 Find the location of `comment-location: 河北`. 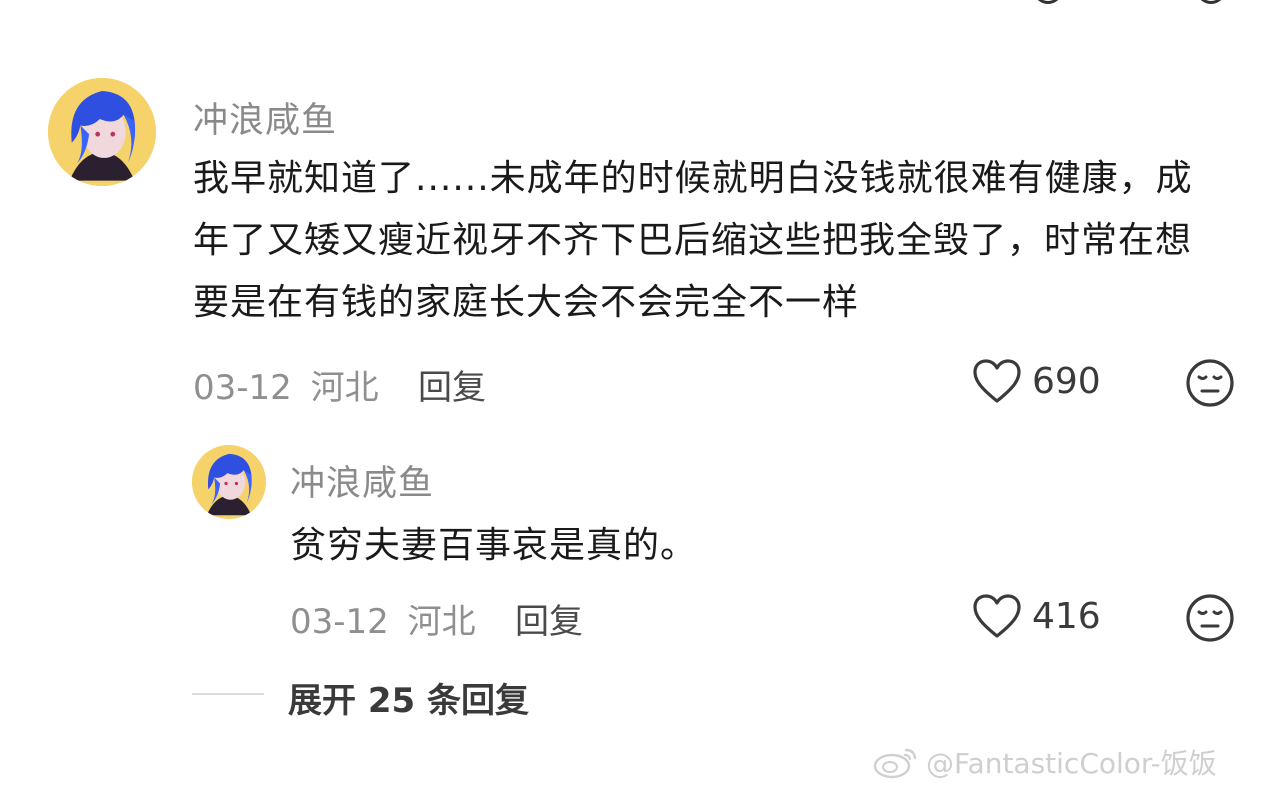

comment-location: 河北 is located at coordinates (344, 388).